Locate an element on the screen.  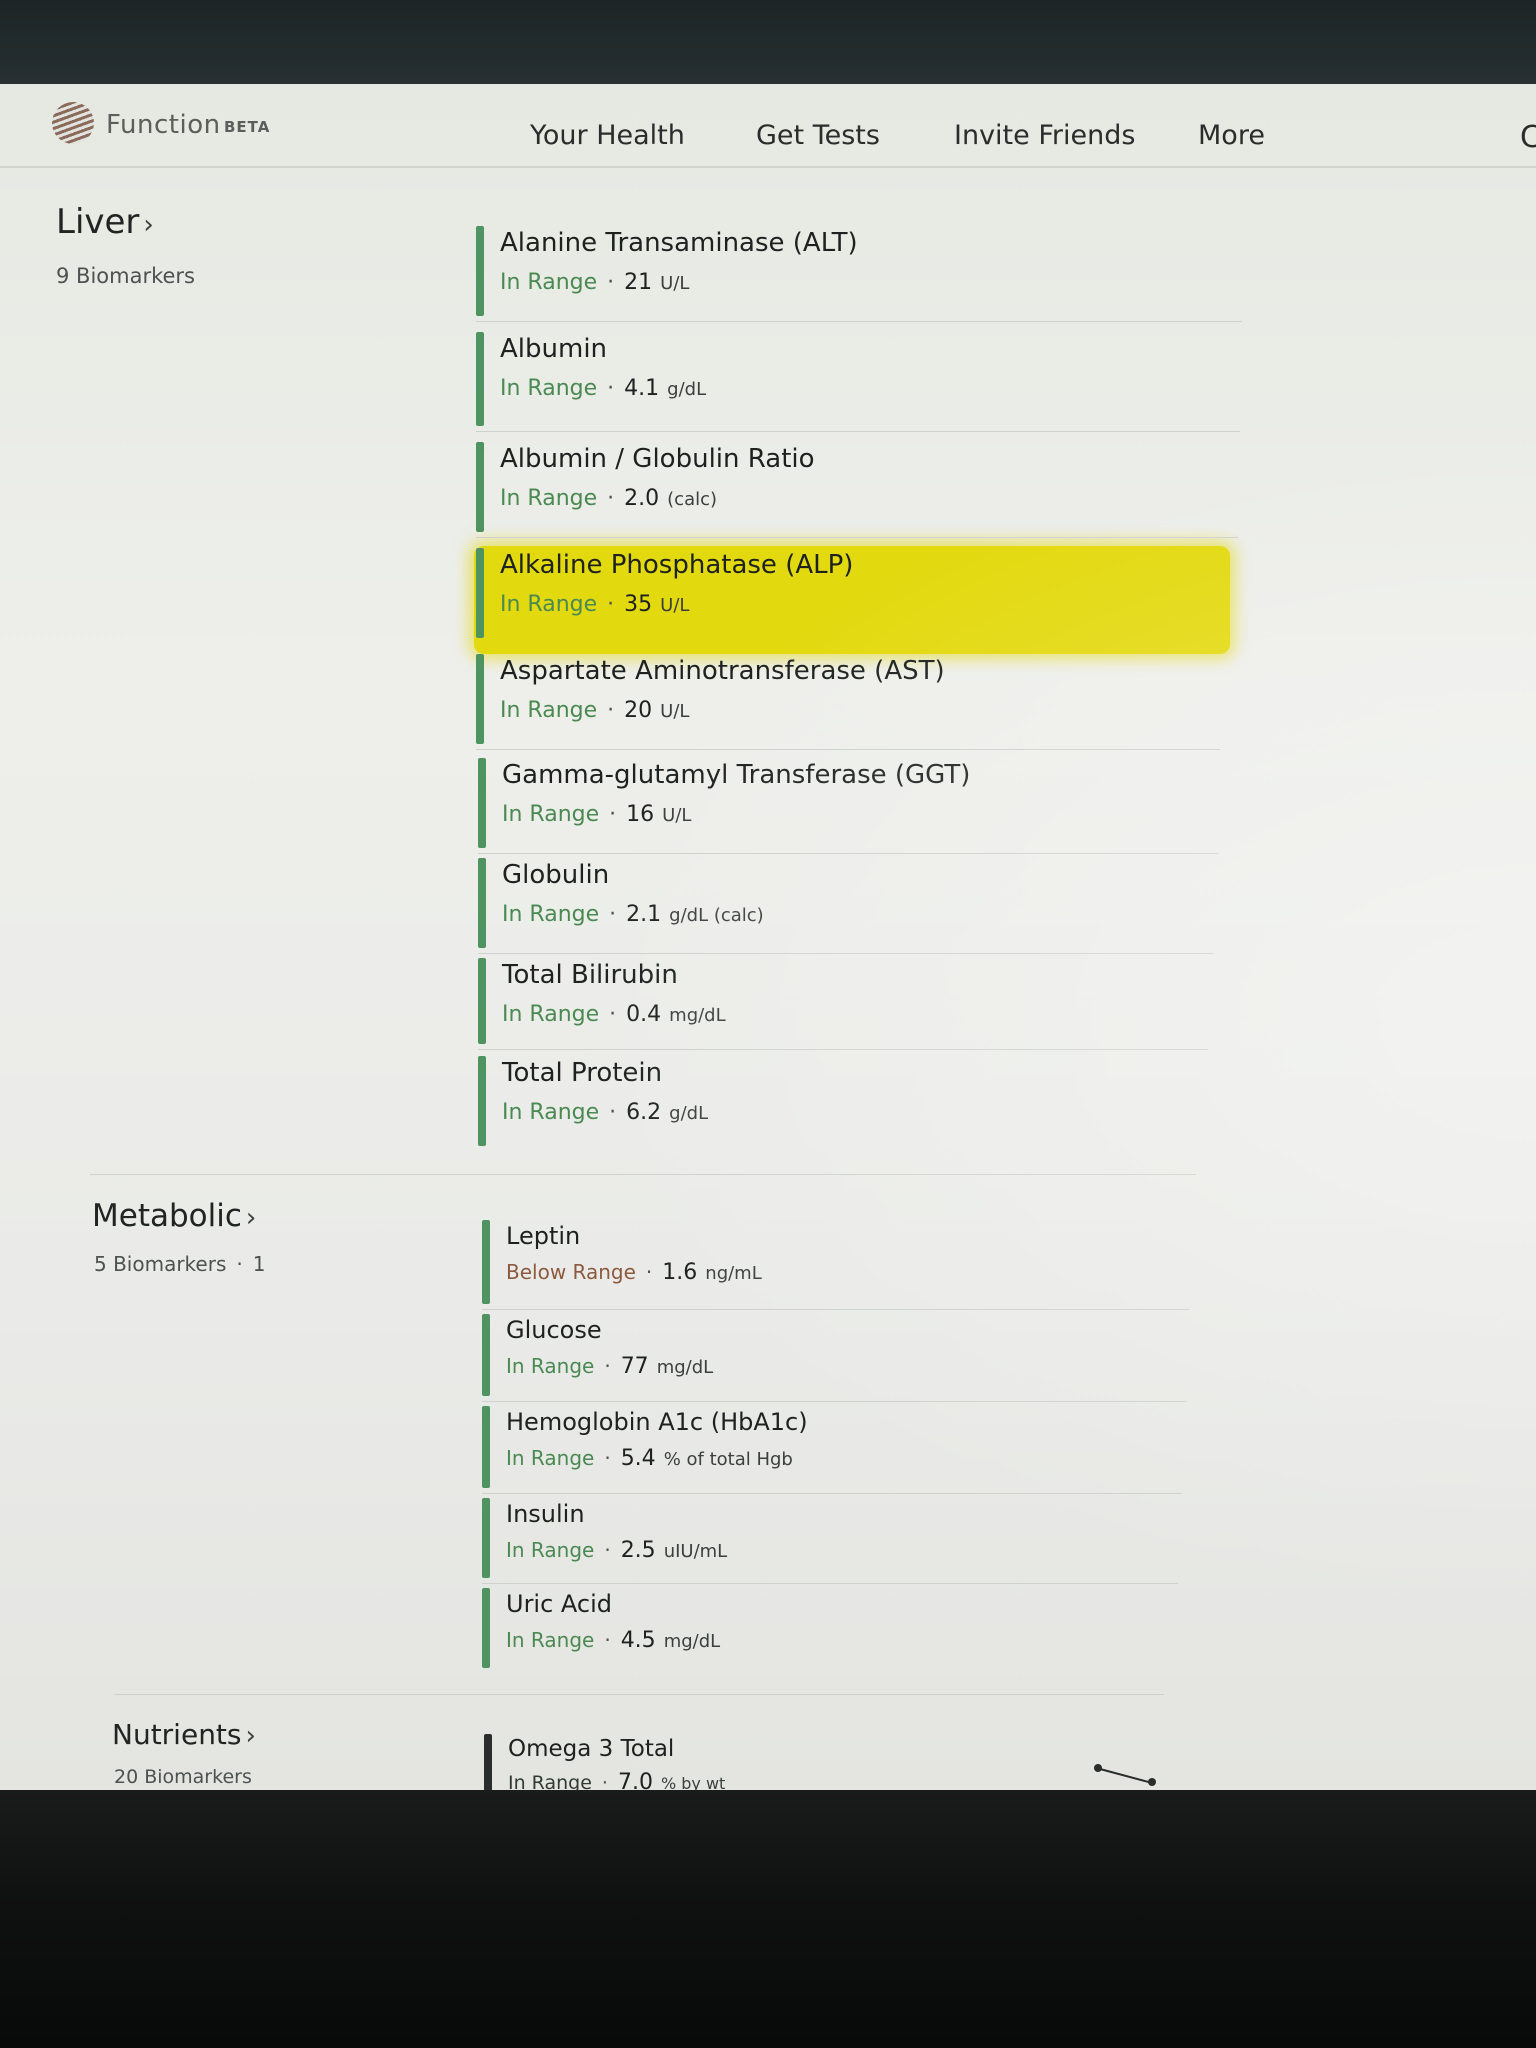
biomarker-name: Albumin / Globulin Ratio is located at coordinates (657, 459).